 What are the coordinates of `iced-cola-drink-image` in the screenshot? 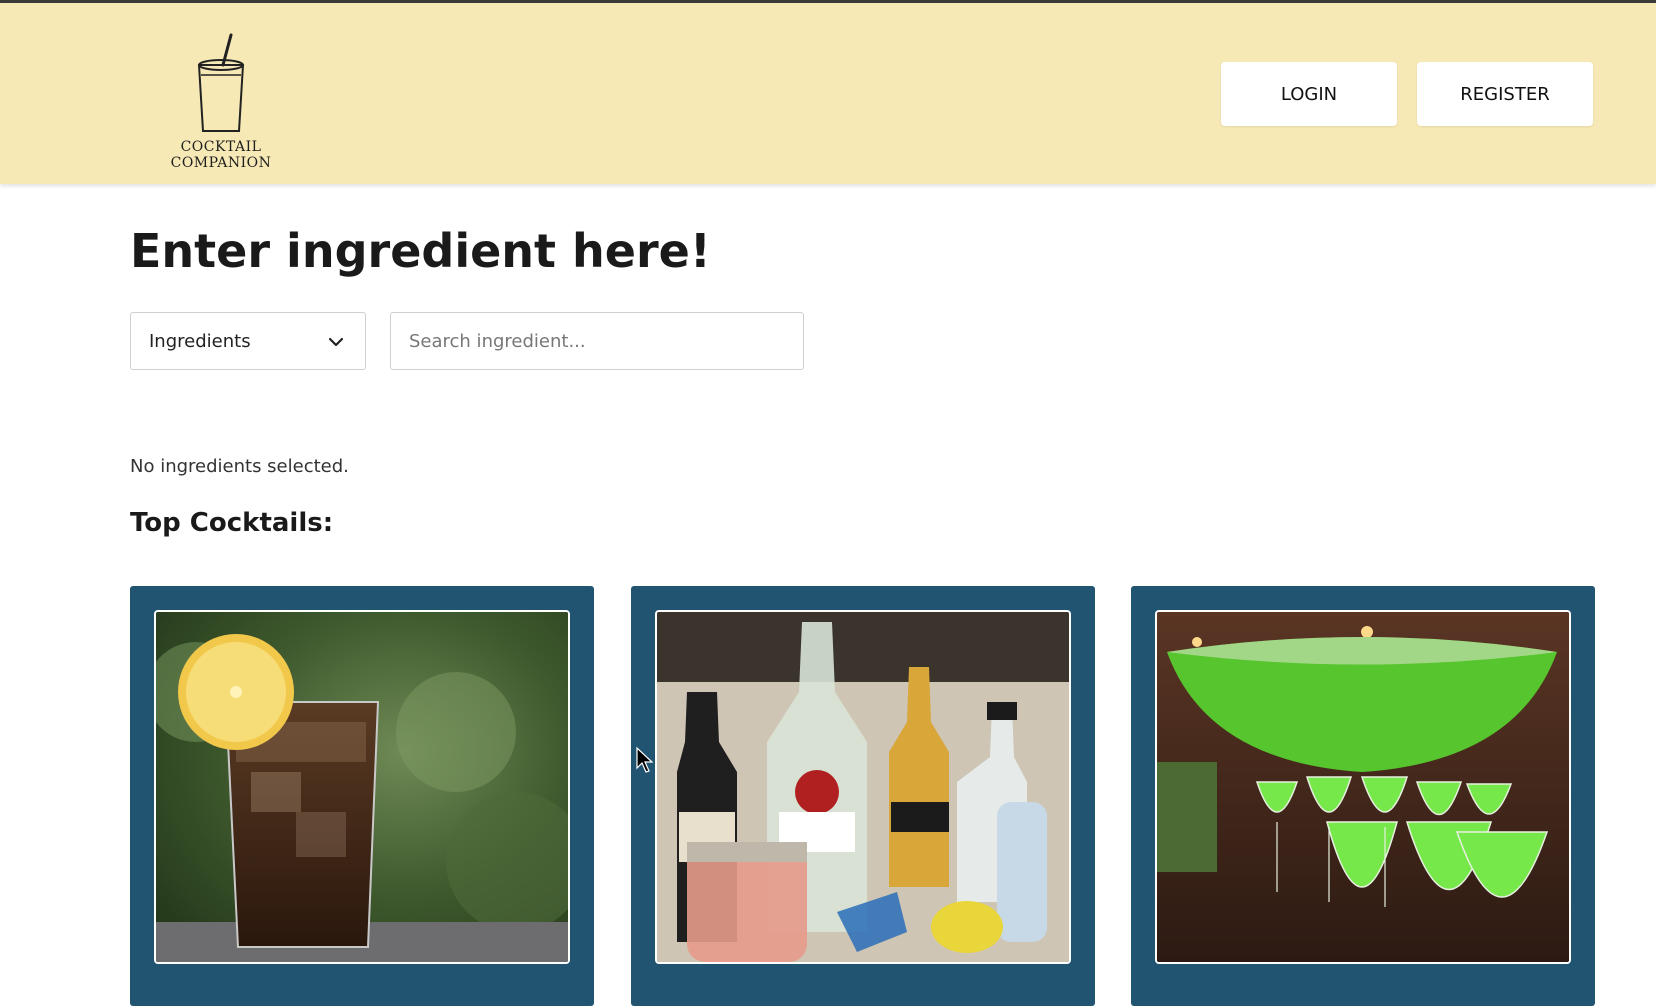 It's located at (362, 787).